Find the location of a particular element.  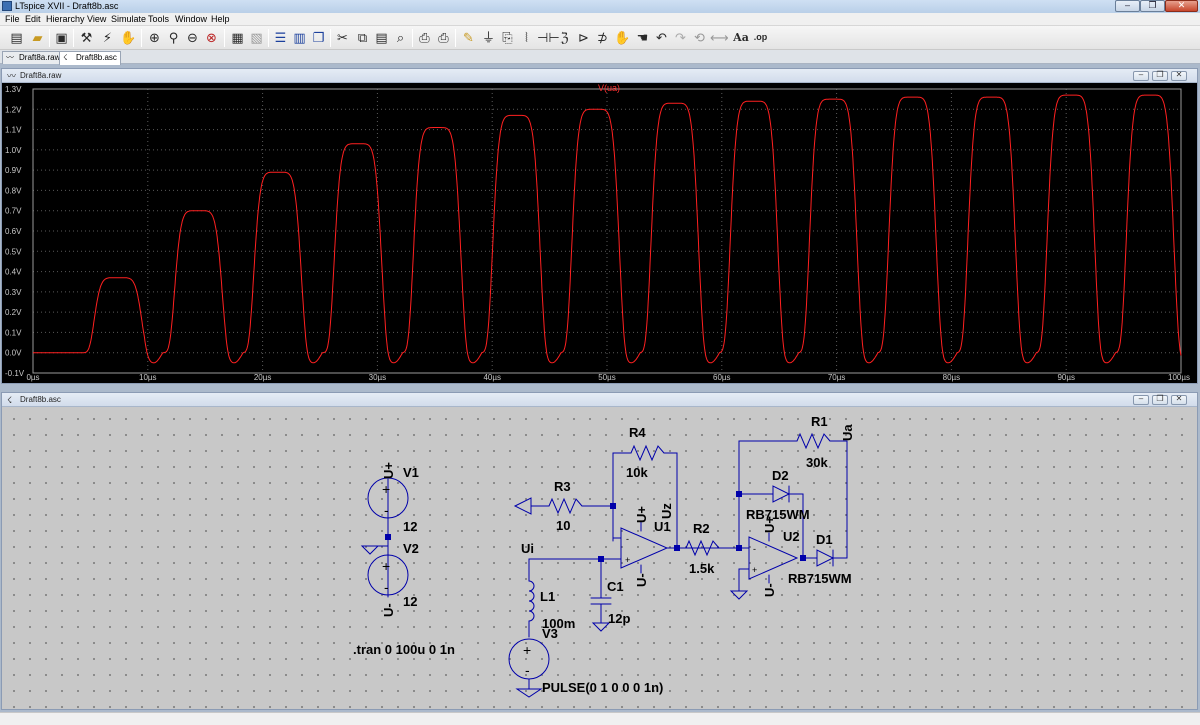

spice-directive-icon: .op is located at coordinates (760, 37).